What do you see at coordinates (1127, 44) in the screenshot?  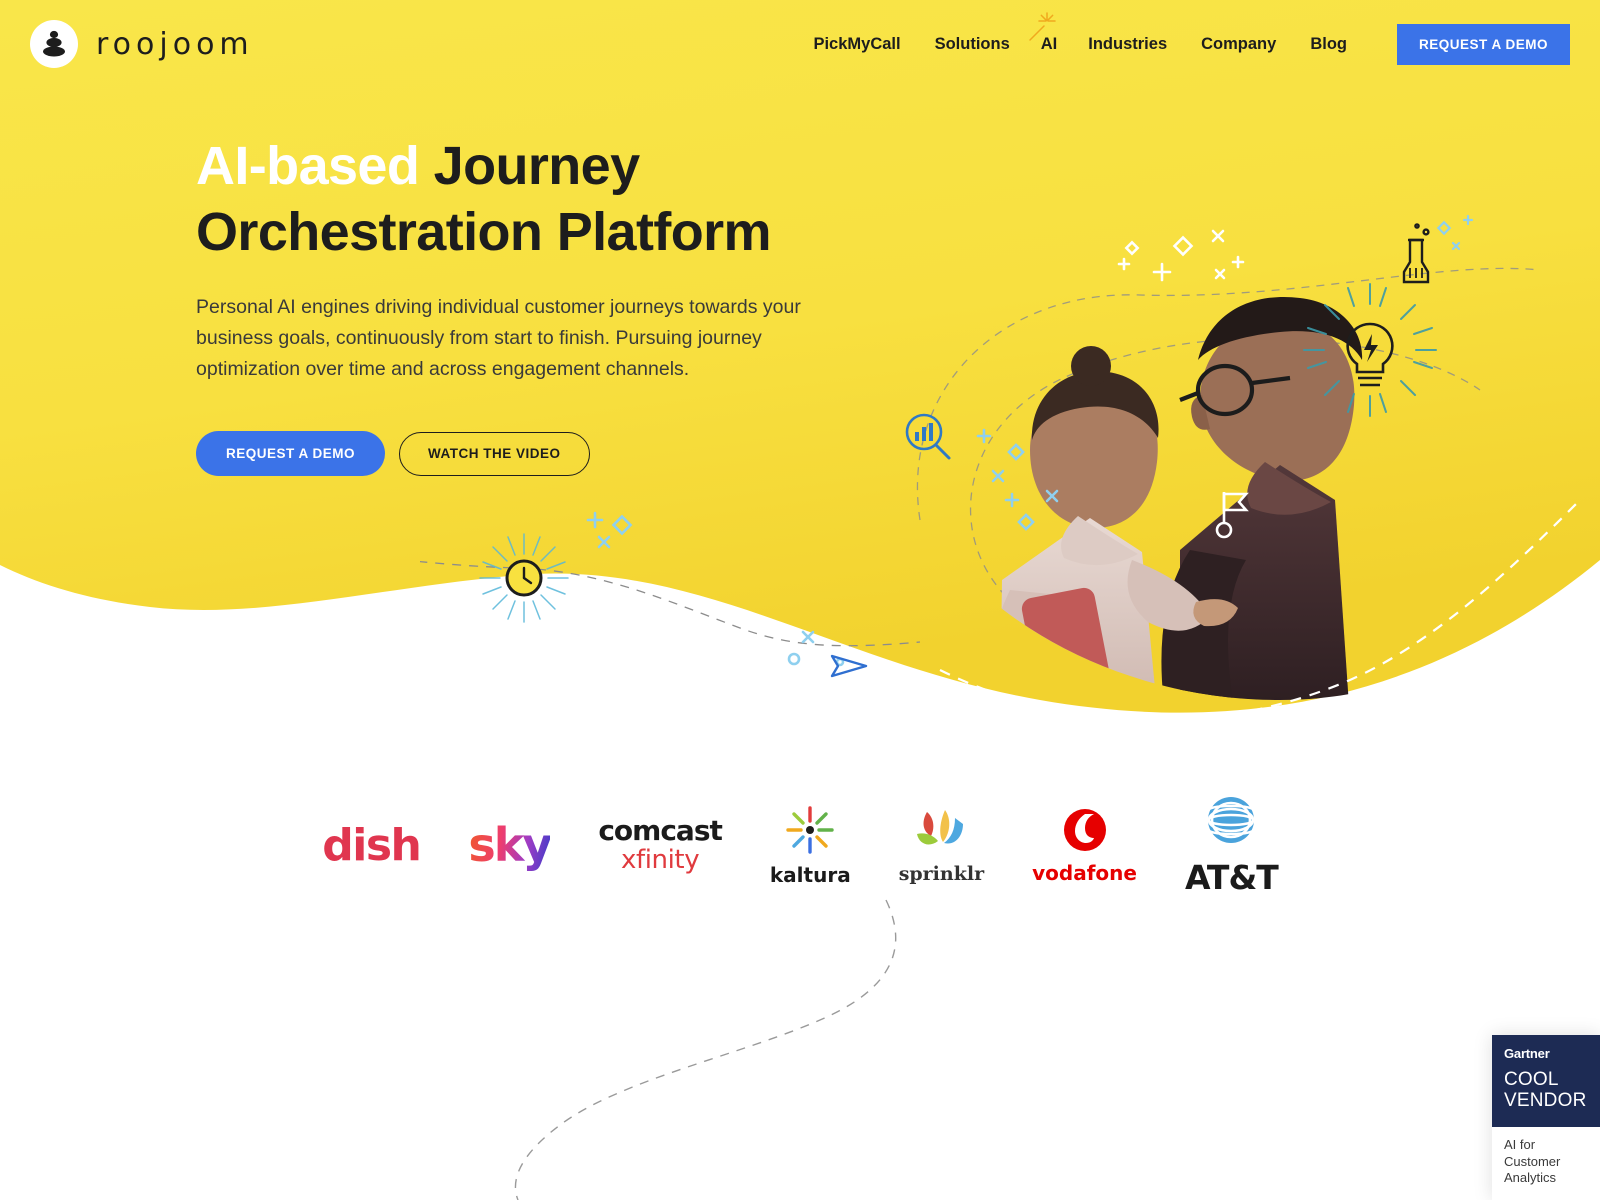 I see `nav-item-industries: Industries` at bounding box center [1127, 44].